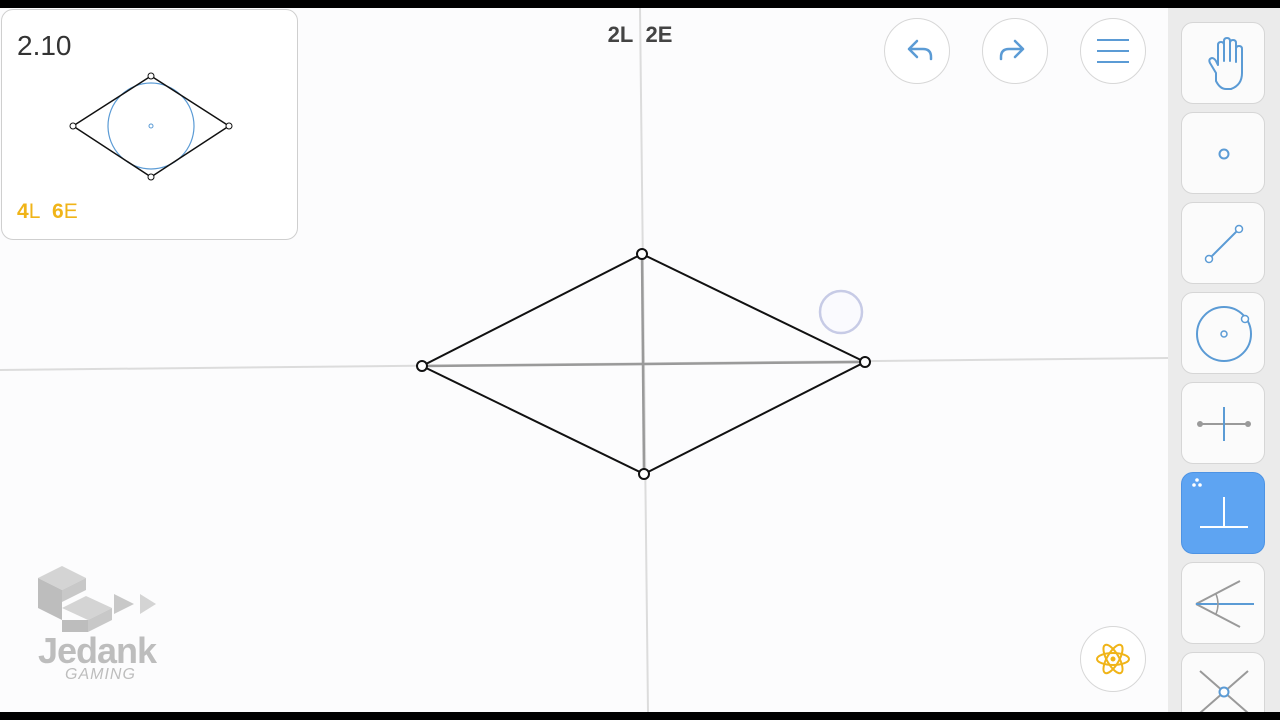 The height and width of the screenshot is (720, 1280). What do you see at coordinates (841, 312) in the screenshot?
I see `touch-cursor` at bounding box center [841, 312].